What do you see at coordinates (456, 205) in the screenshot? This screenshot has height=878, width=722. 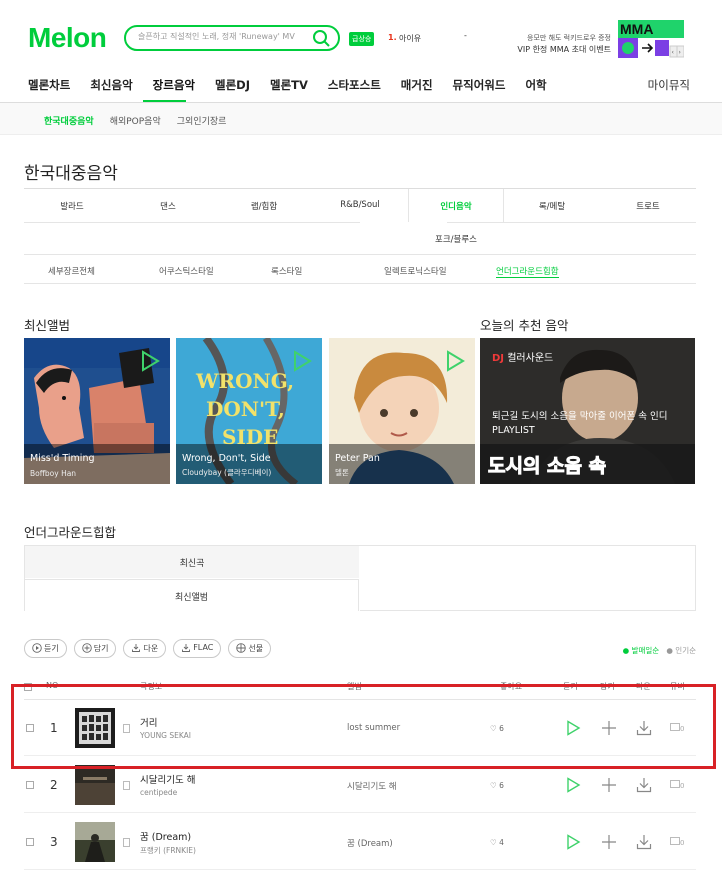 I see `genre-indie: 인디음악` at bounding box center [456, 205].